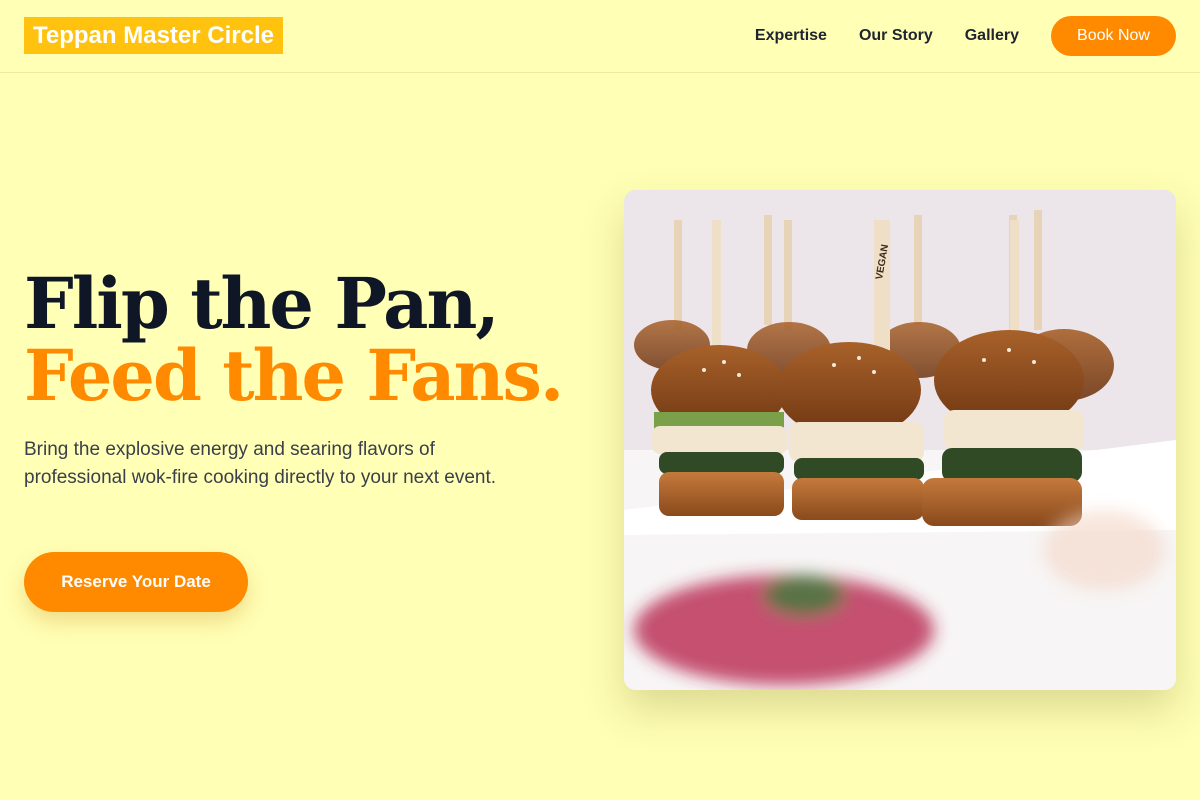 The width and height of the screenshot is (1200, 800). Describe the element at coordinates (136, 582) in the screenshot. I see `reserve-date-button: Reserve Your Date` at that location.